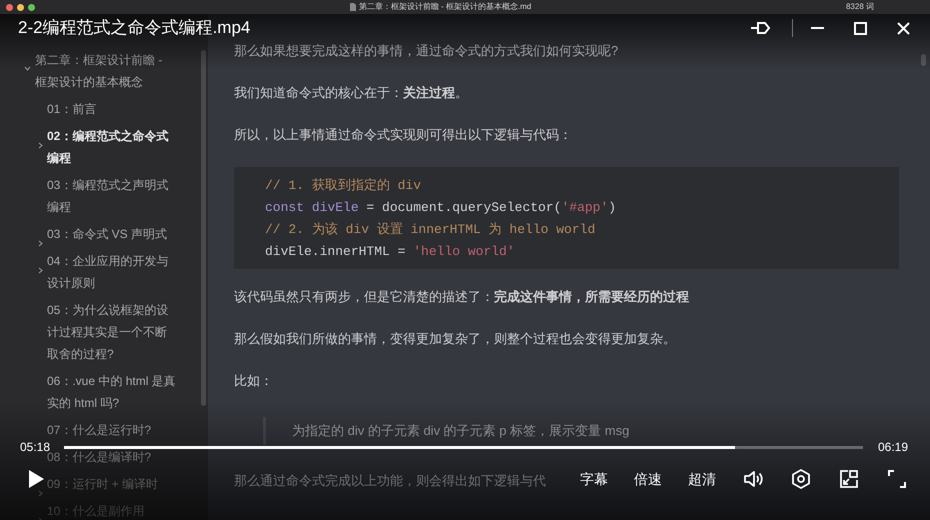  I want to click on code-line: const divEle = document.querySelector('#app'), so click(441, 208).